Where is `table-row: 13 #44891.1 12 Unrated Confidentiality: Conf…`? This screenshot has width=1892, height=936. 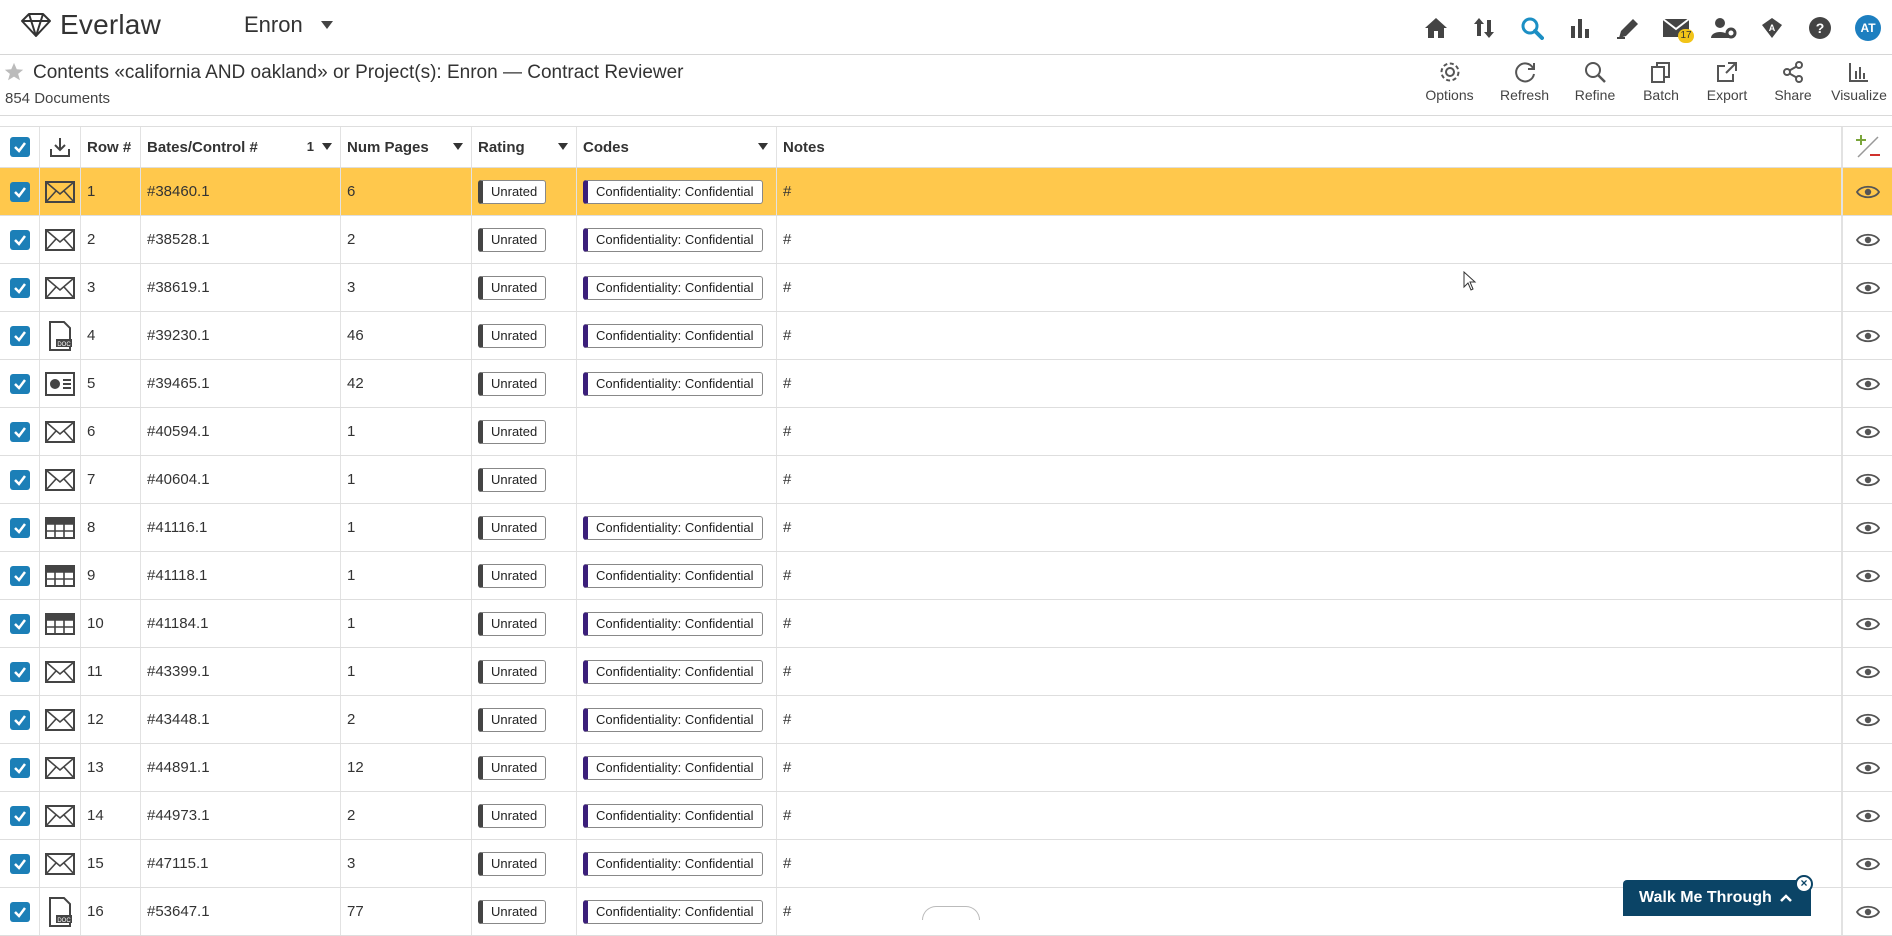 table-row: 13 #44891.1 12 Unrated Confidentiality: Conf… is located at coordinates (946, 768).